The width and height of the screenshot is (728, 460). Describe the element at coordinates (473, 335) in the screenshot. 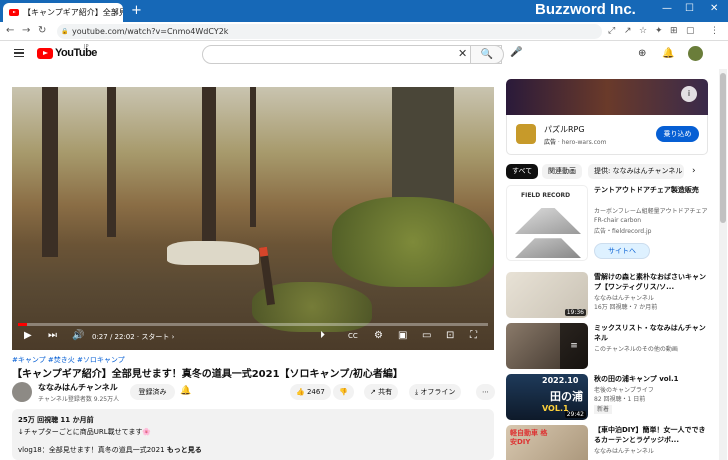

I see `fullscreen-icon: ⛶` at that location.